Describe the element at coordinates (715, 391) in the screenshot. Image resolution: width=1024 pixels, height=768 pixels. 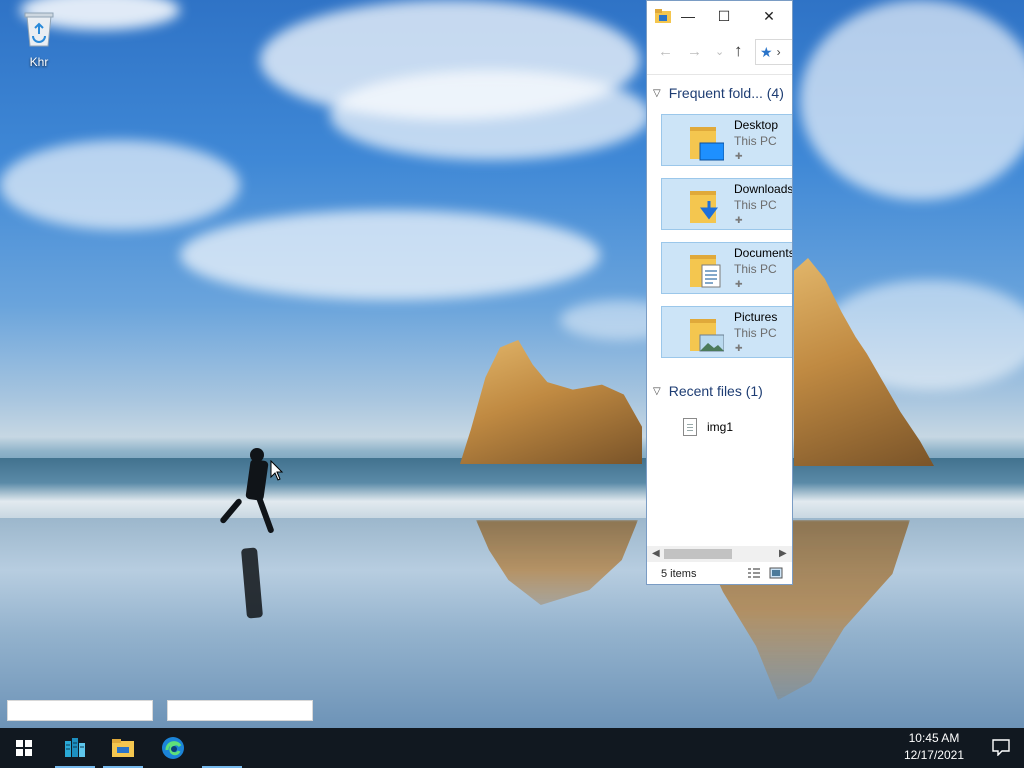
I see `recent-files-label: Recent files (1)` at that location.